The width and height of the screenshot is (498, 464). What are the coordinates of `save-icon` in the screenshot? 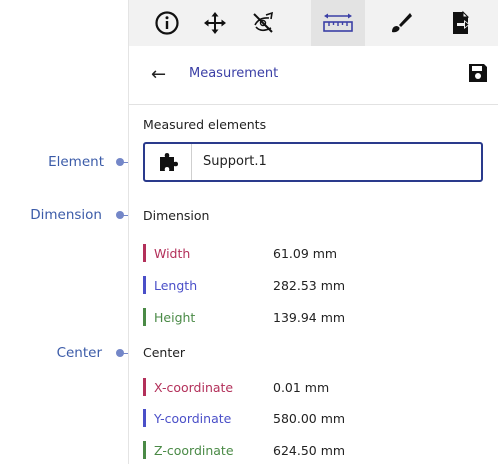 It's located at (478, 73).